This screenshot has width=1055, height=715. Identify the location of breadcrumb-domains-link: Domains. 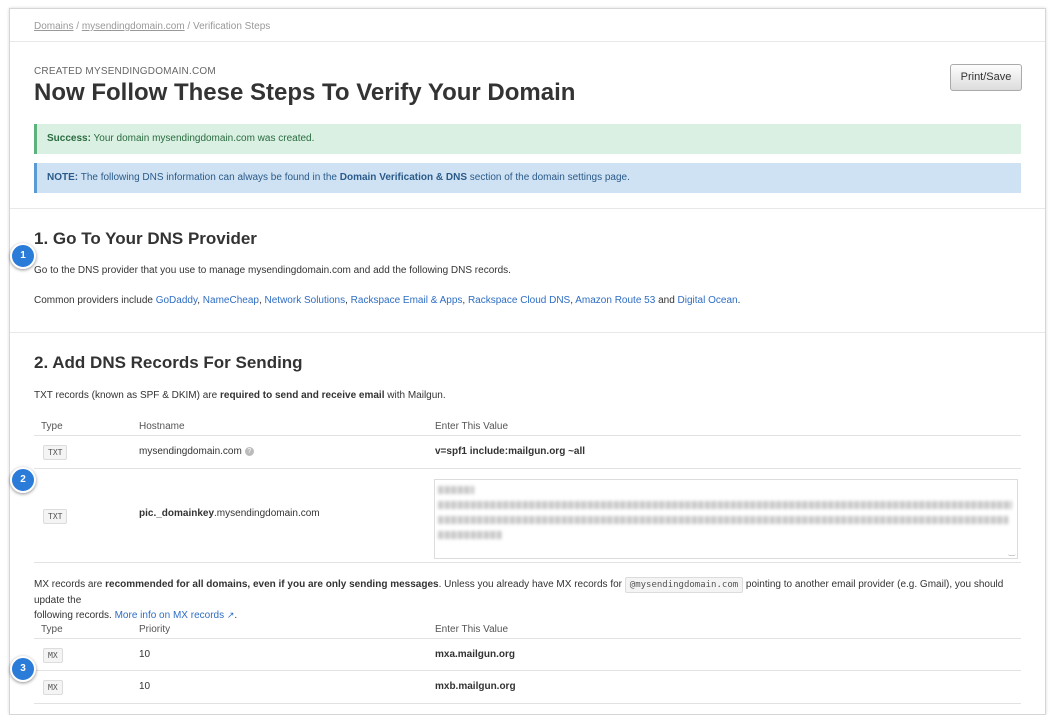
(53, 26).